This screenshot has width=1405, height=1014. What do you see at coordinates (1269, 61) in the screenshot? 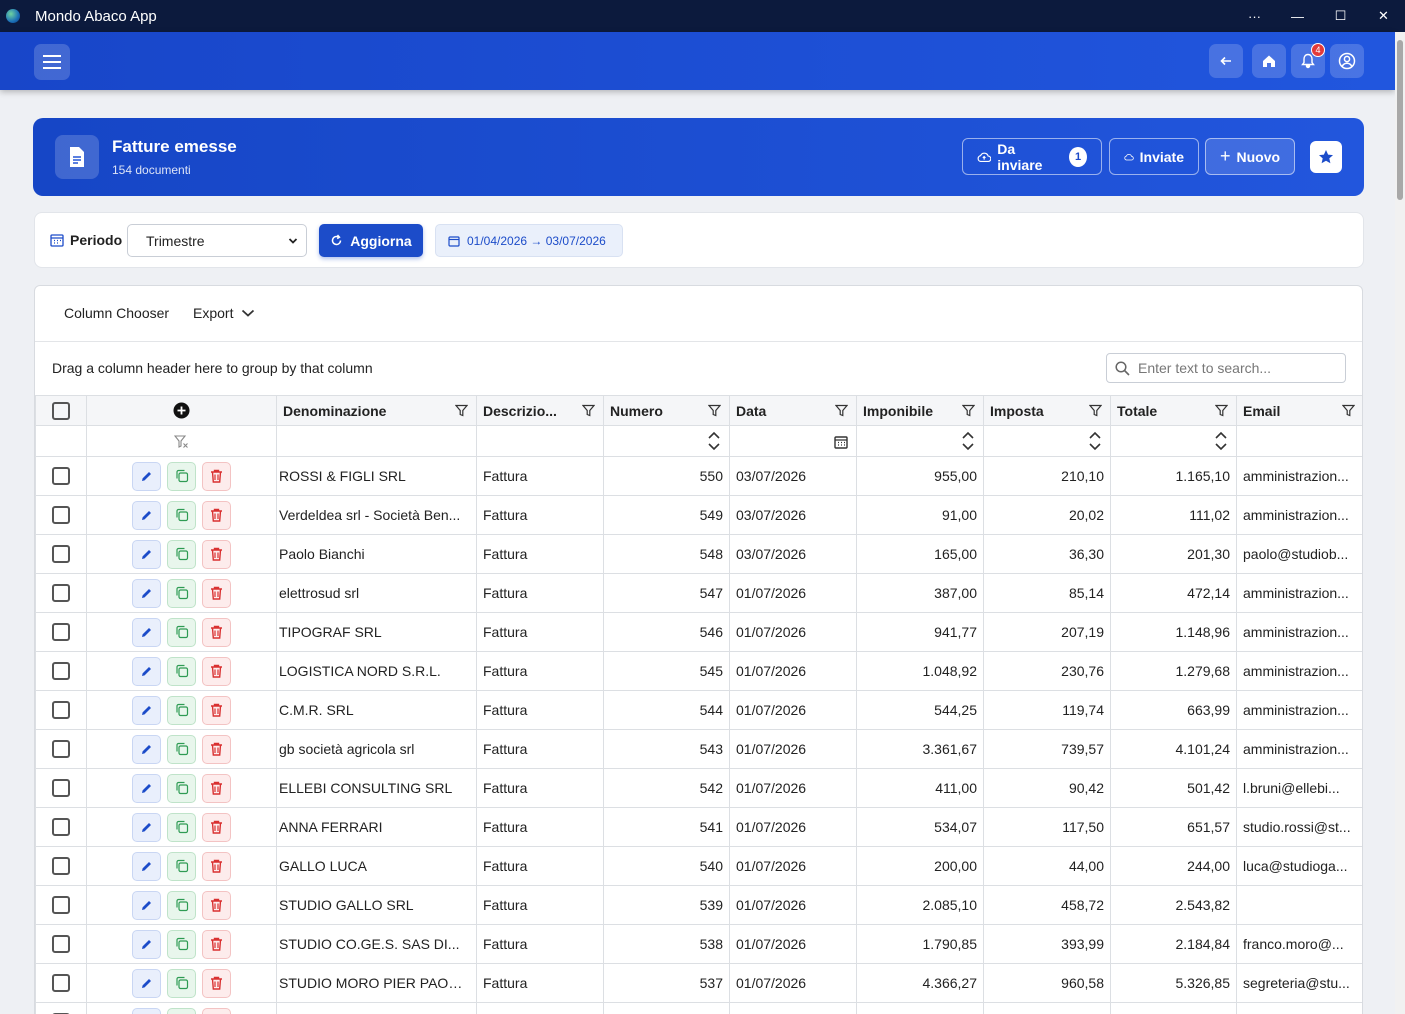
I see `home-button` at bounding box center [1269, 61].